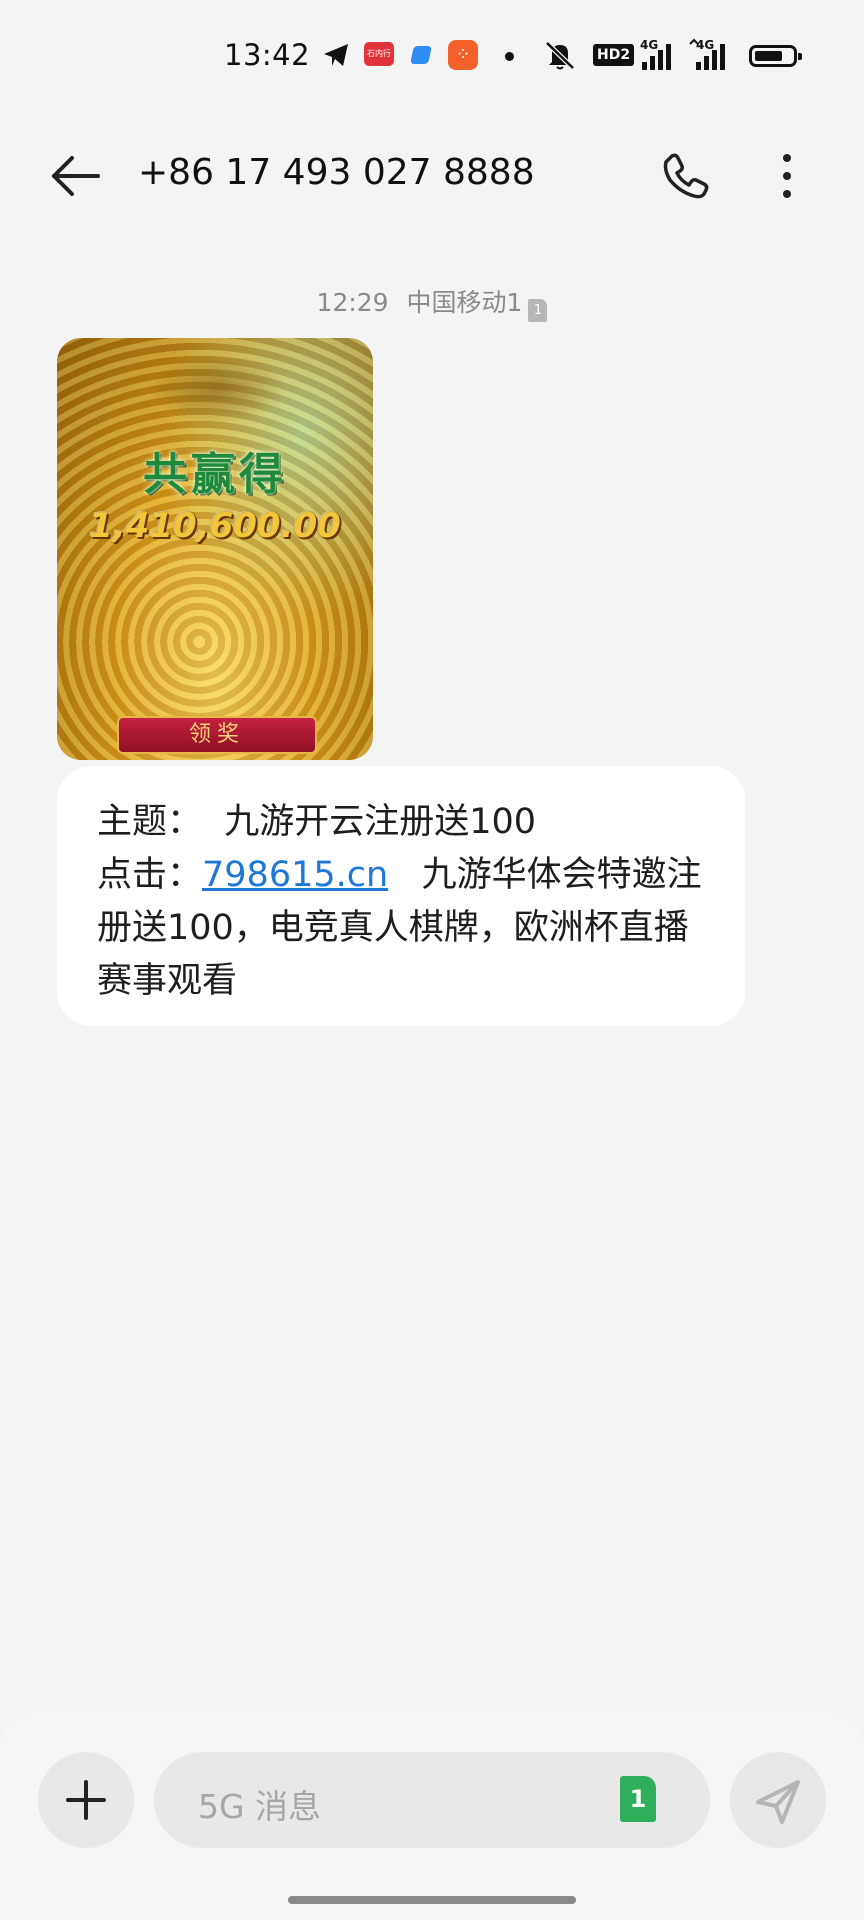 This screenshot has height=1920, width=864. What do you see at coordinates (421, 55) in the screenshot?
I see `app-notification-icon` at bounding box center [421, 55].